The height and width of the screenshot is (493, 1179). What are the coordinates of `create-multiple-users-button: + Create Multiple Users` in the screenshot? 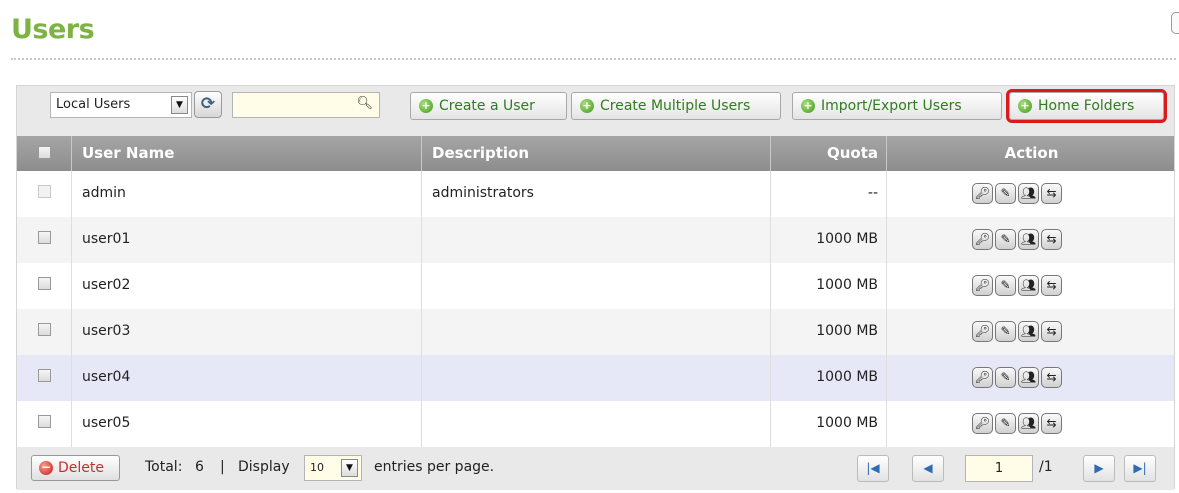 It's located at (676, 106).